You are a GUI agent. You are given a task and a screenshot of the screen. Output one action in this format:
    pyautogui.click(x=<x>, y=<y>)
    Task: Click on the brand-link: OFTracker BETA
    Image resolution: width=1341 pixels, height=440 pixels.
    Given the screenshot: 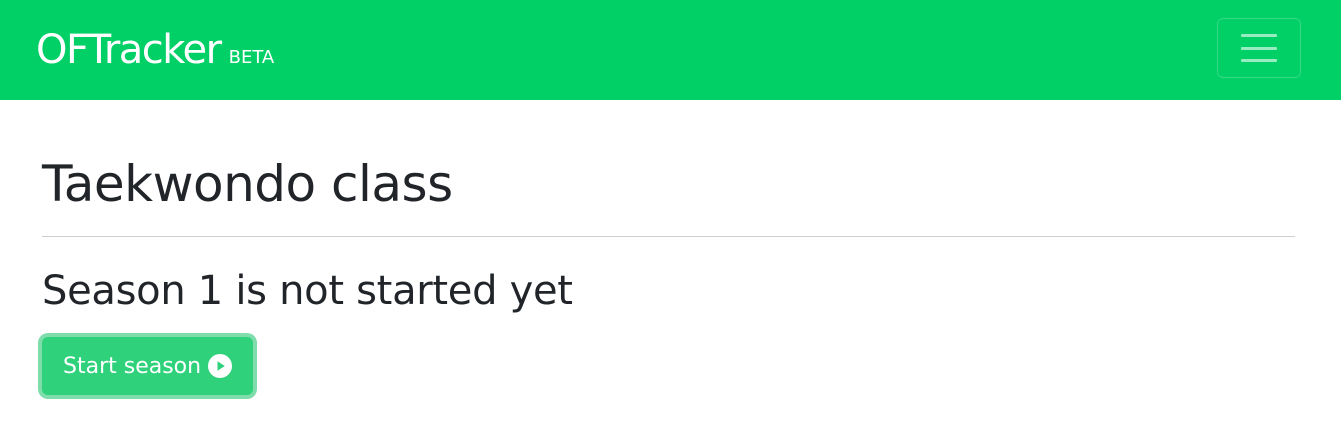 What is the action you would take?
    pyautogui.click(x=155, y=50)
    